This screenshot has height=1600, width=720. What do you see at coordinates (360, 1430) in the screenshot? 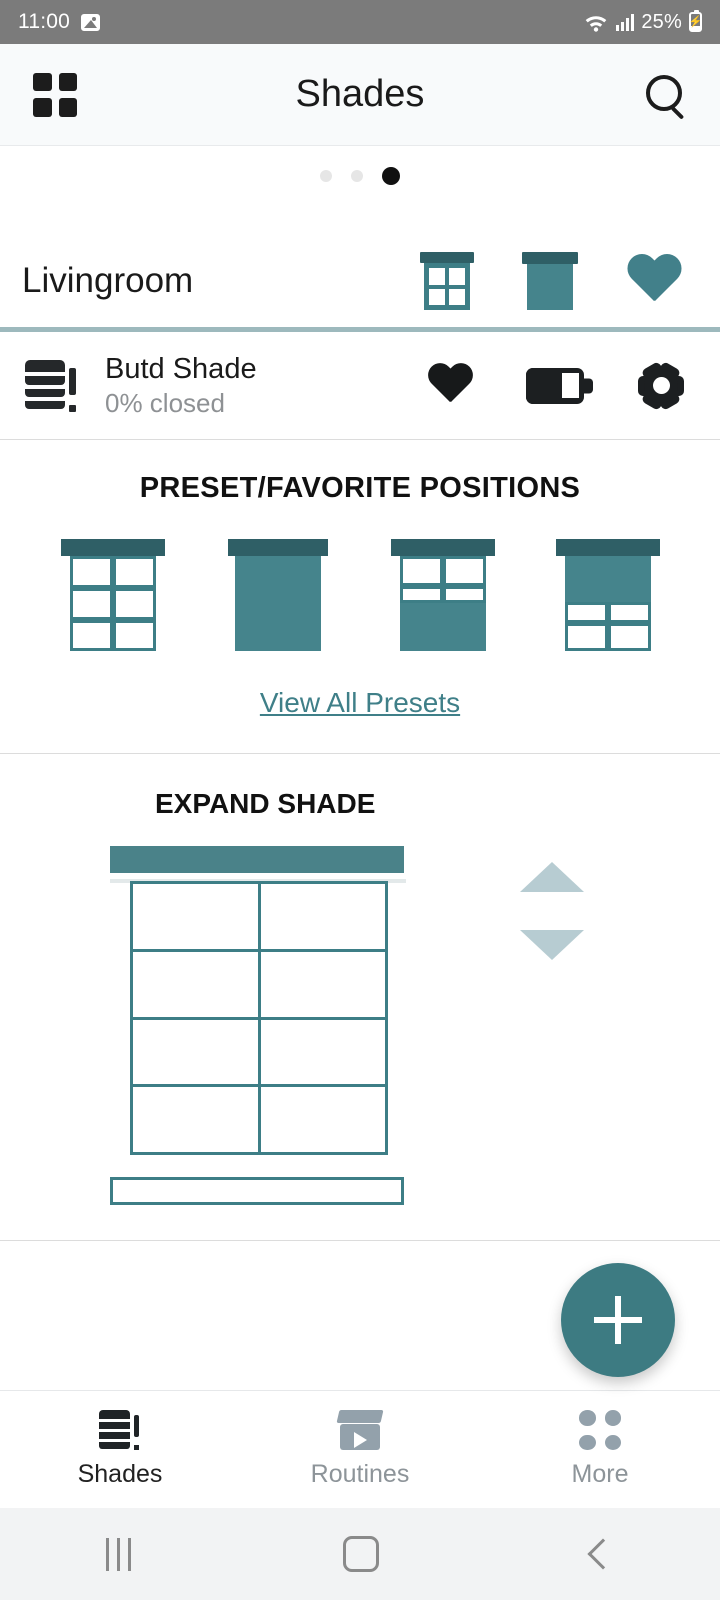
I see `clapperboard-icon` at bounding box center [360, 1430].